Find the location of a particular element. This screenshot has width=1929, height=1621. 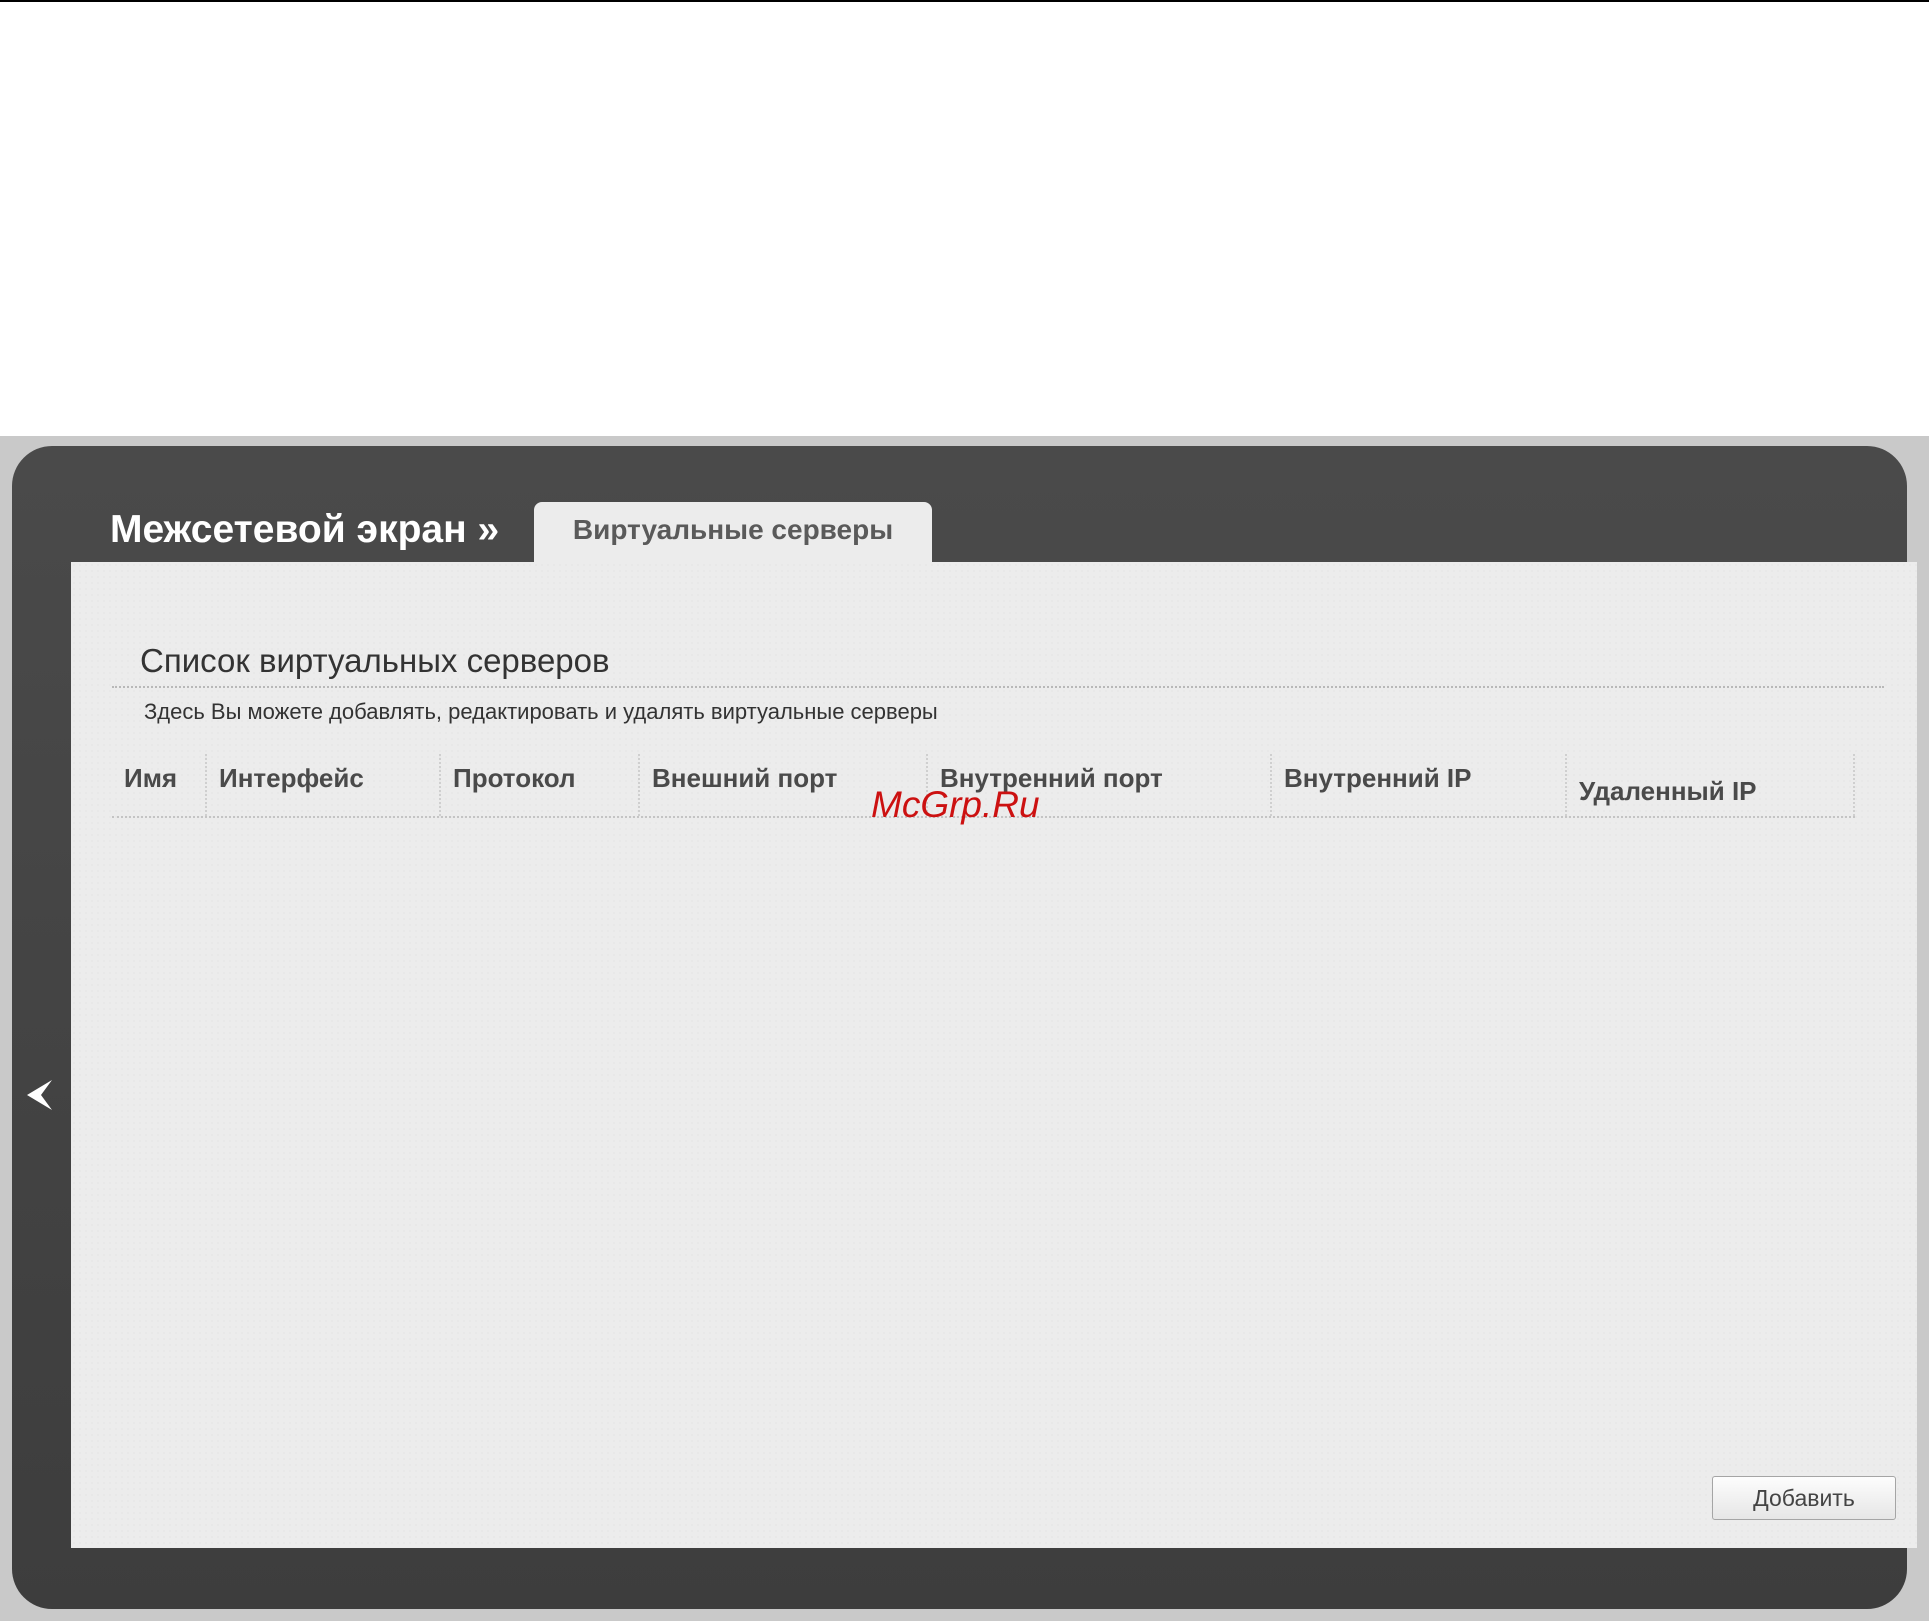

column-header-name: Имя is located at coordinates (159, 785).